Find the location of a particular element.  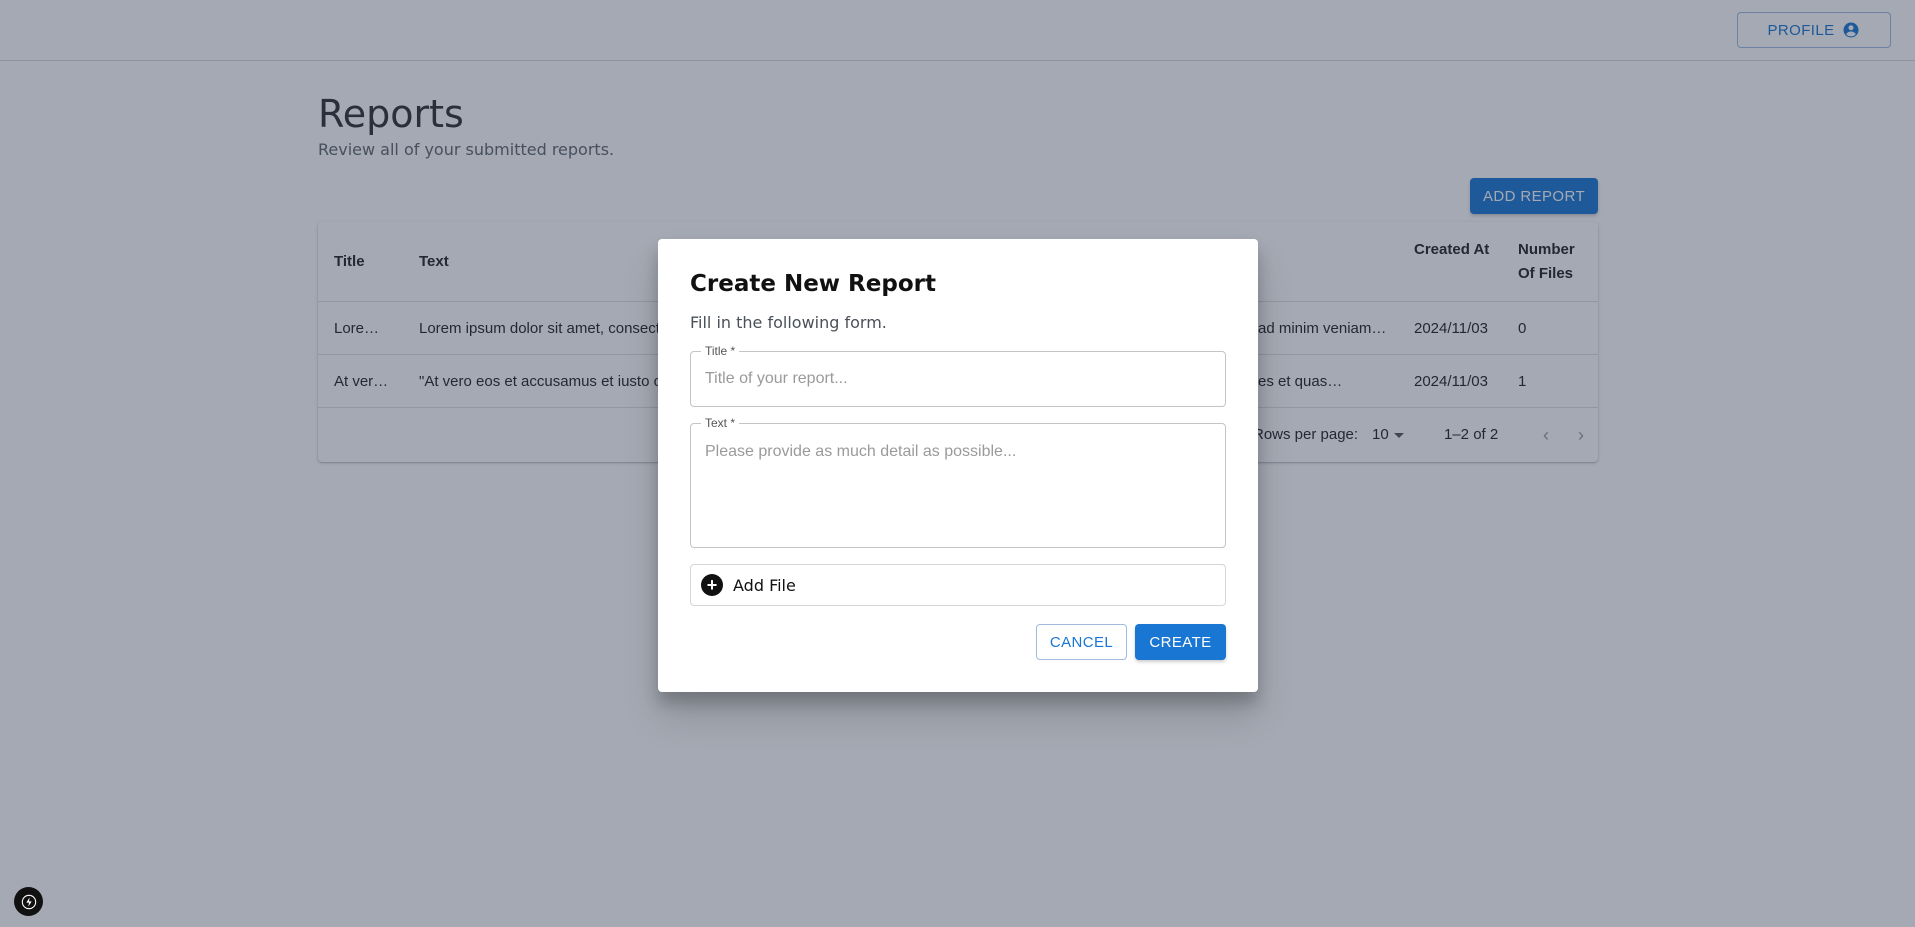

add-file-button: + Add File is located at coordinates (958, 585).